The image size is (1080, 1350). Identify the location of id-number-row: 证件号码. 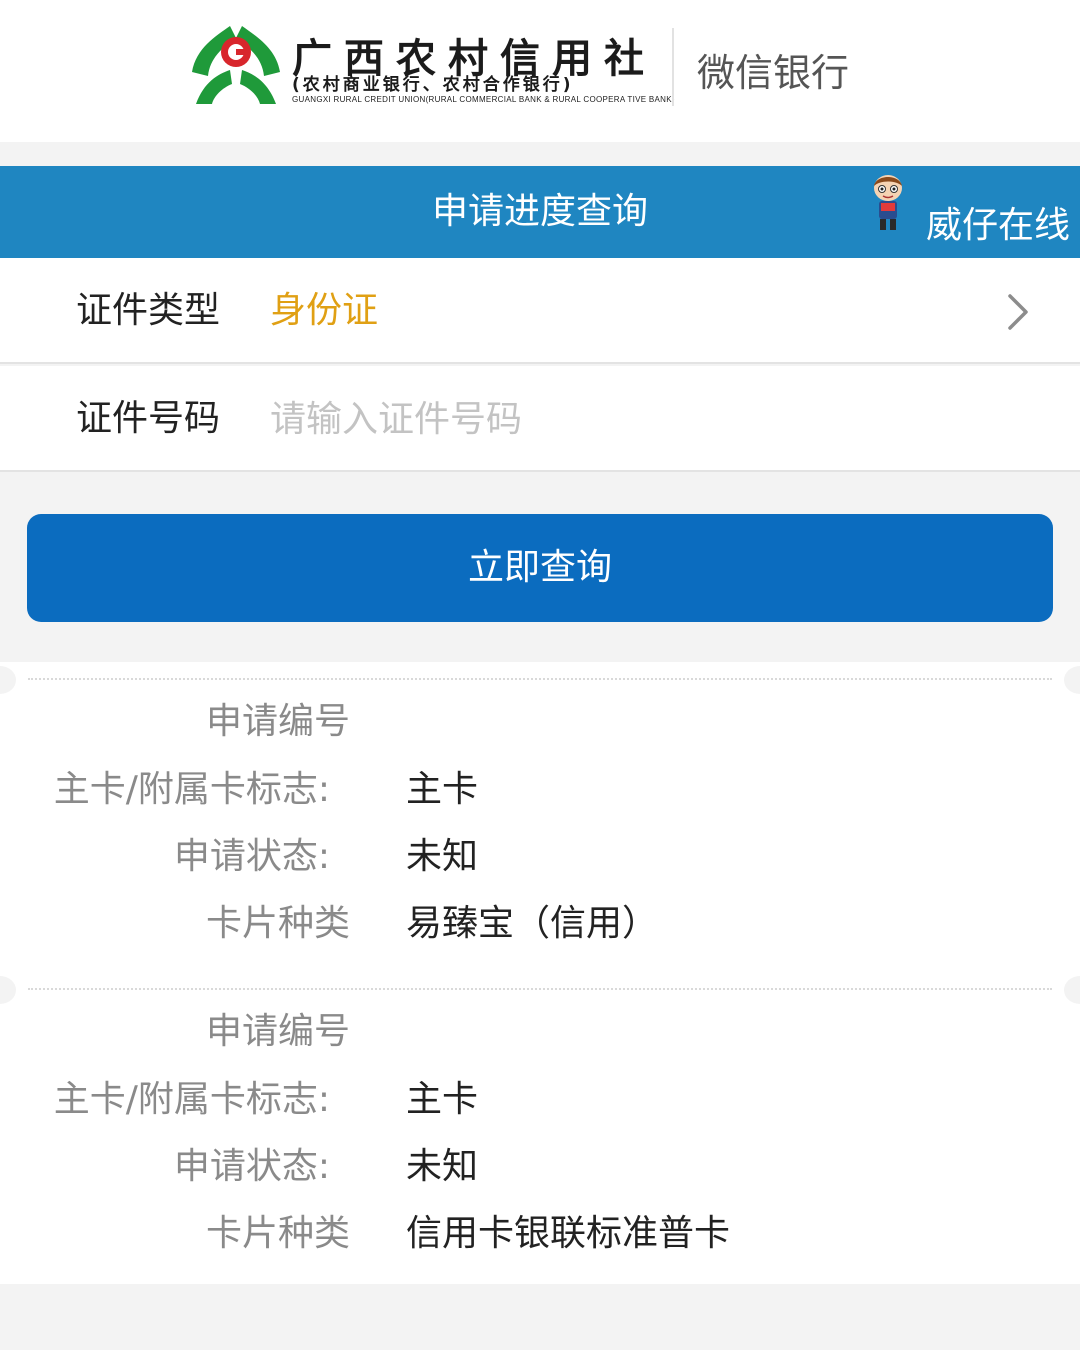
(540, 419).